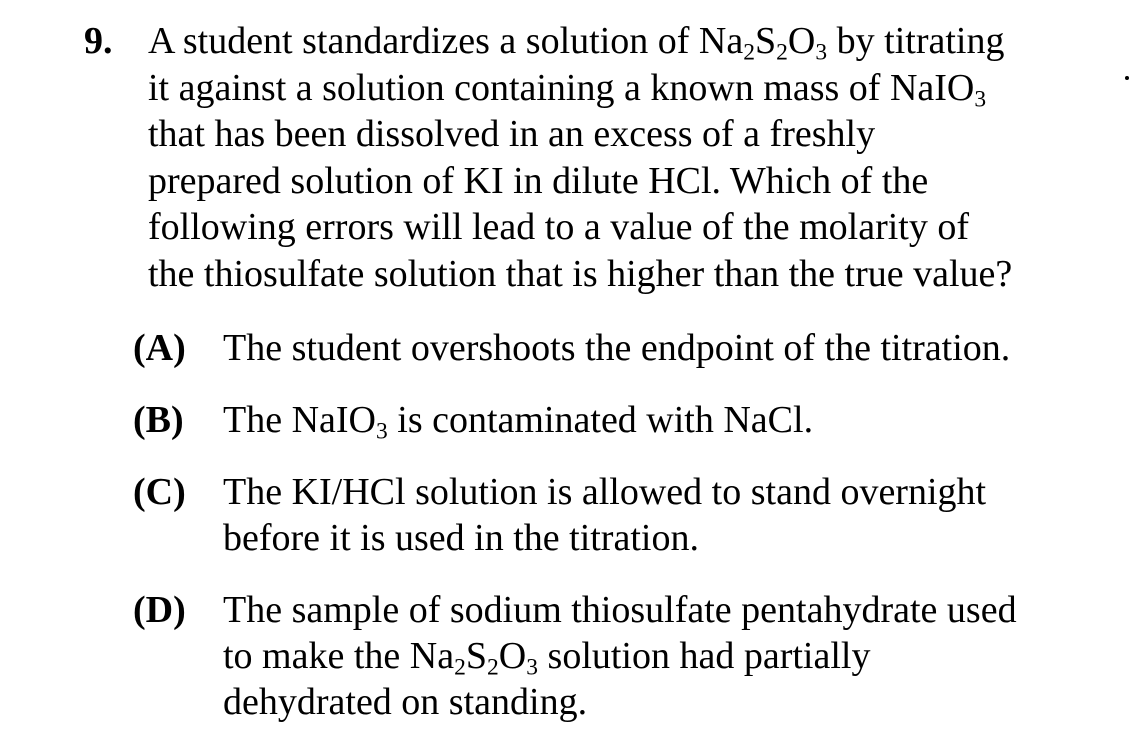  What do you see at coordinates (158, 420) in the screenshot?
I see `option-letter: (B)` at bounding box center [158, 420].